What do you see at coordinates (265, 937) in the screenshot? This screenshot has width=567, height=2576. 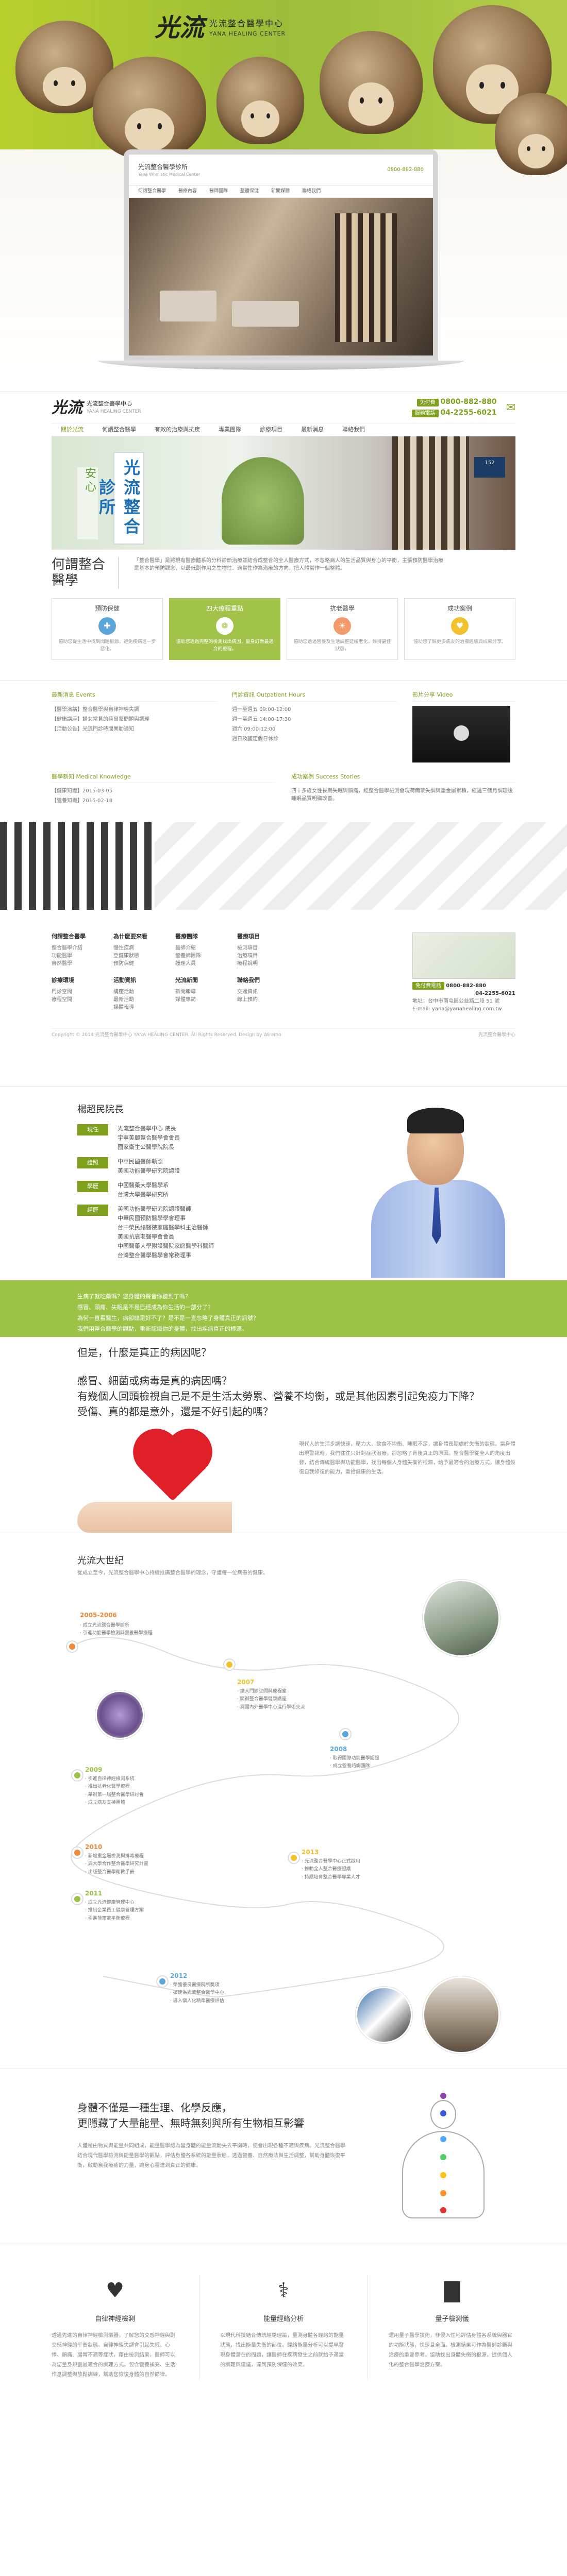 I see `footer-col-title: 醫療項目` at bounding box center [265, 937].